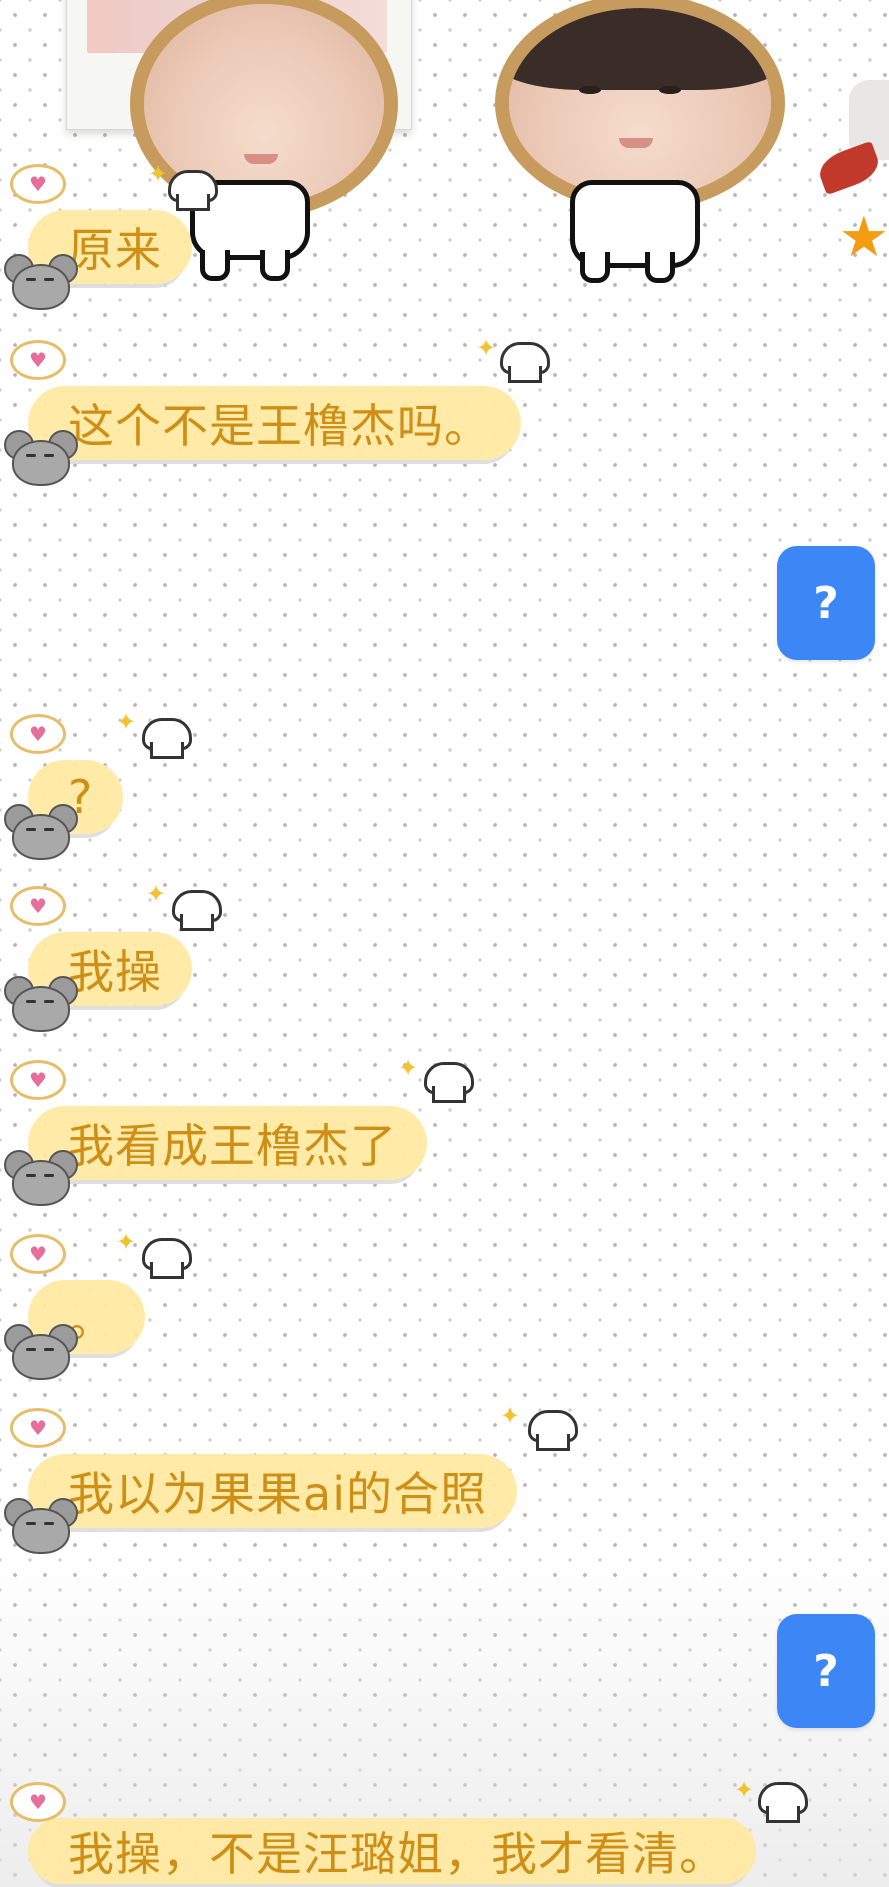 This screenshot has height=1887, width=889. Describe the element at coordinates (232, 1146) in the screenshot. I see `message-text: 我看成王橹杰了` at that location.